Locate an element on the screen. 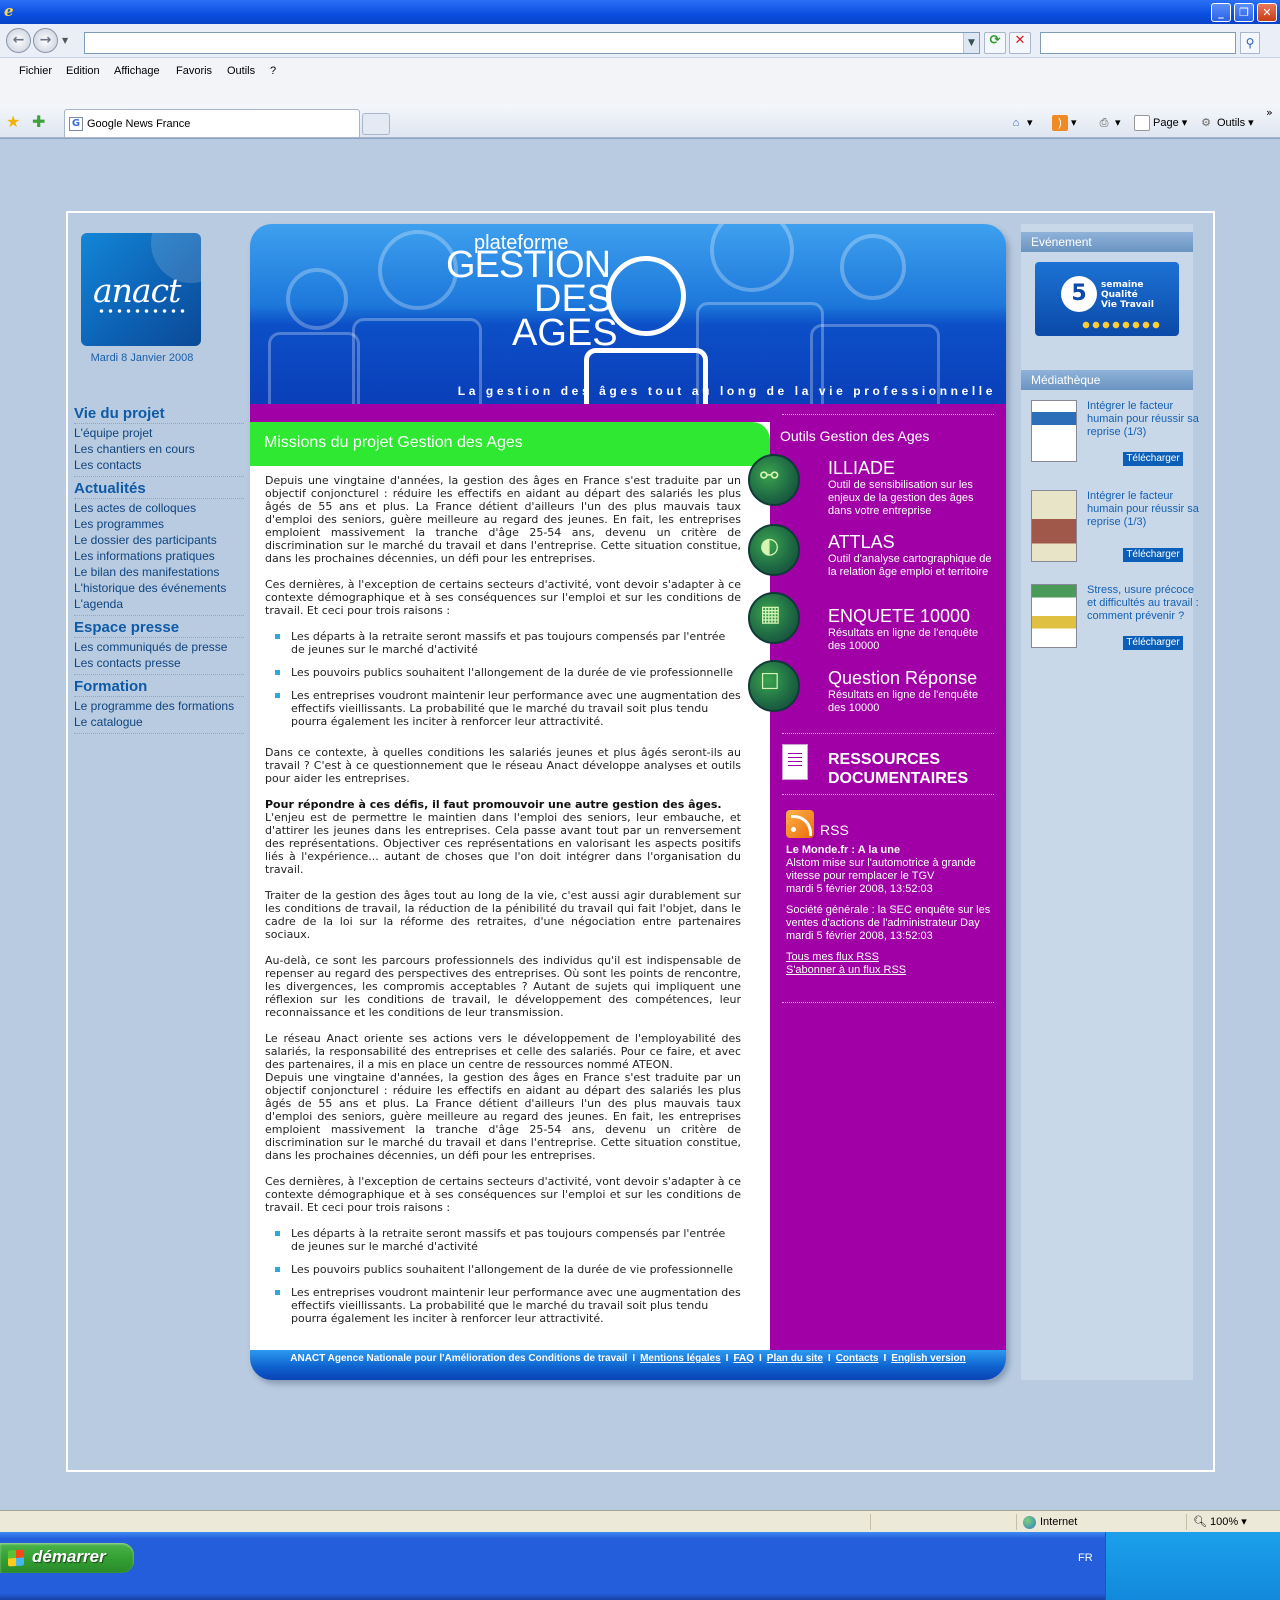 The height and width of the screenshot is (1600, 1280). question-bubble-icon: ☐ is located at coordinates (774, 686).